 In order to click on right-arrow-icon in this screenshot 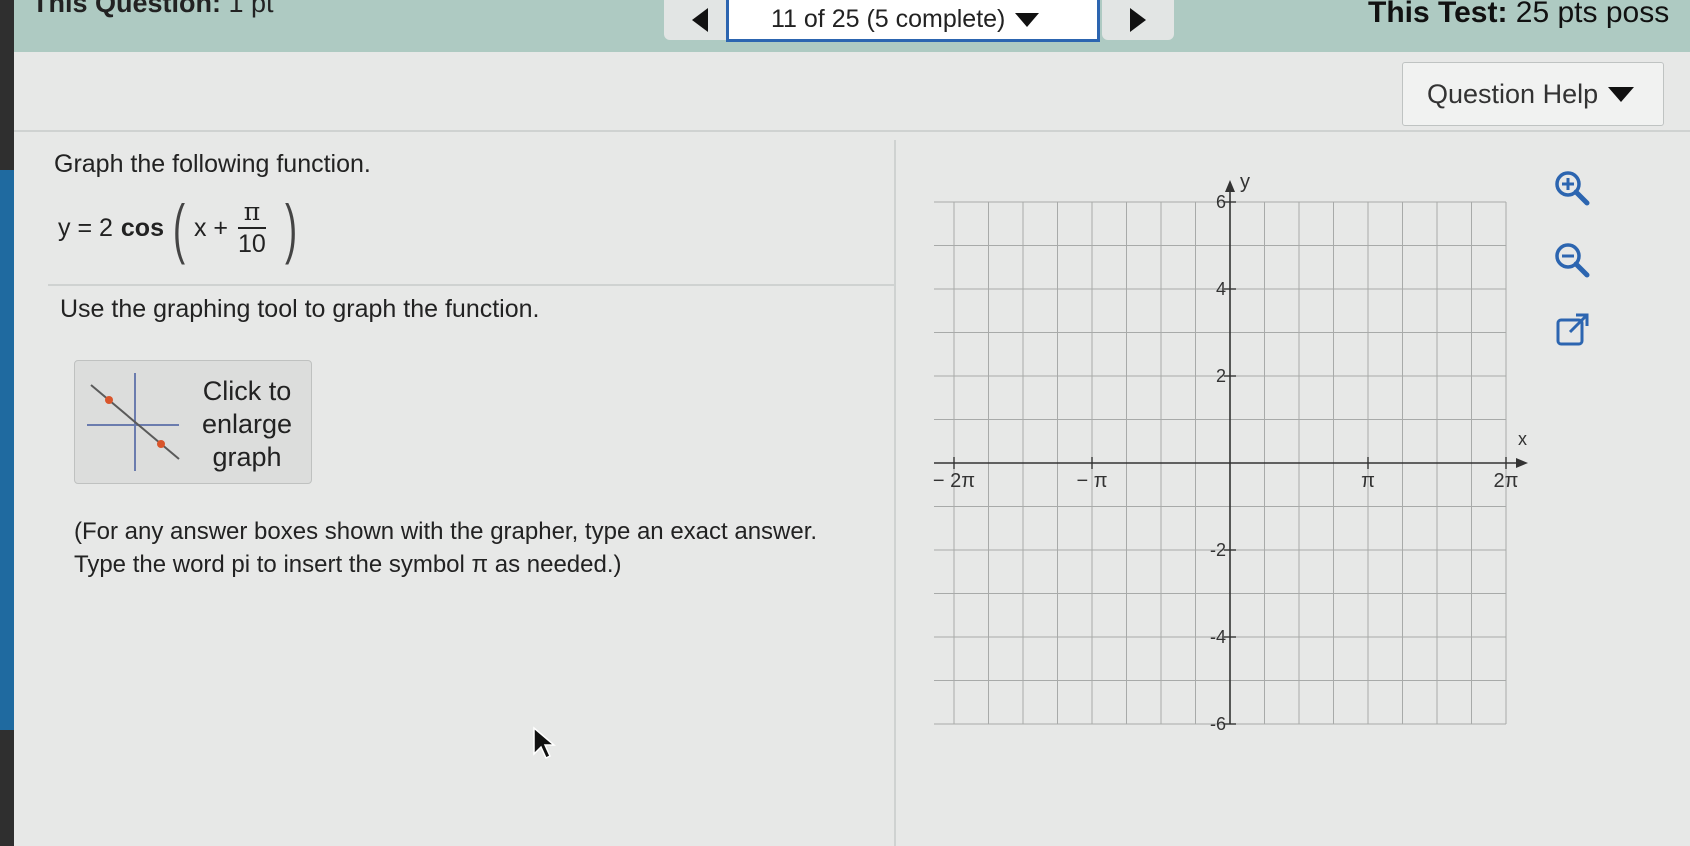, I will do `click(1138, 20)`.